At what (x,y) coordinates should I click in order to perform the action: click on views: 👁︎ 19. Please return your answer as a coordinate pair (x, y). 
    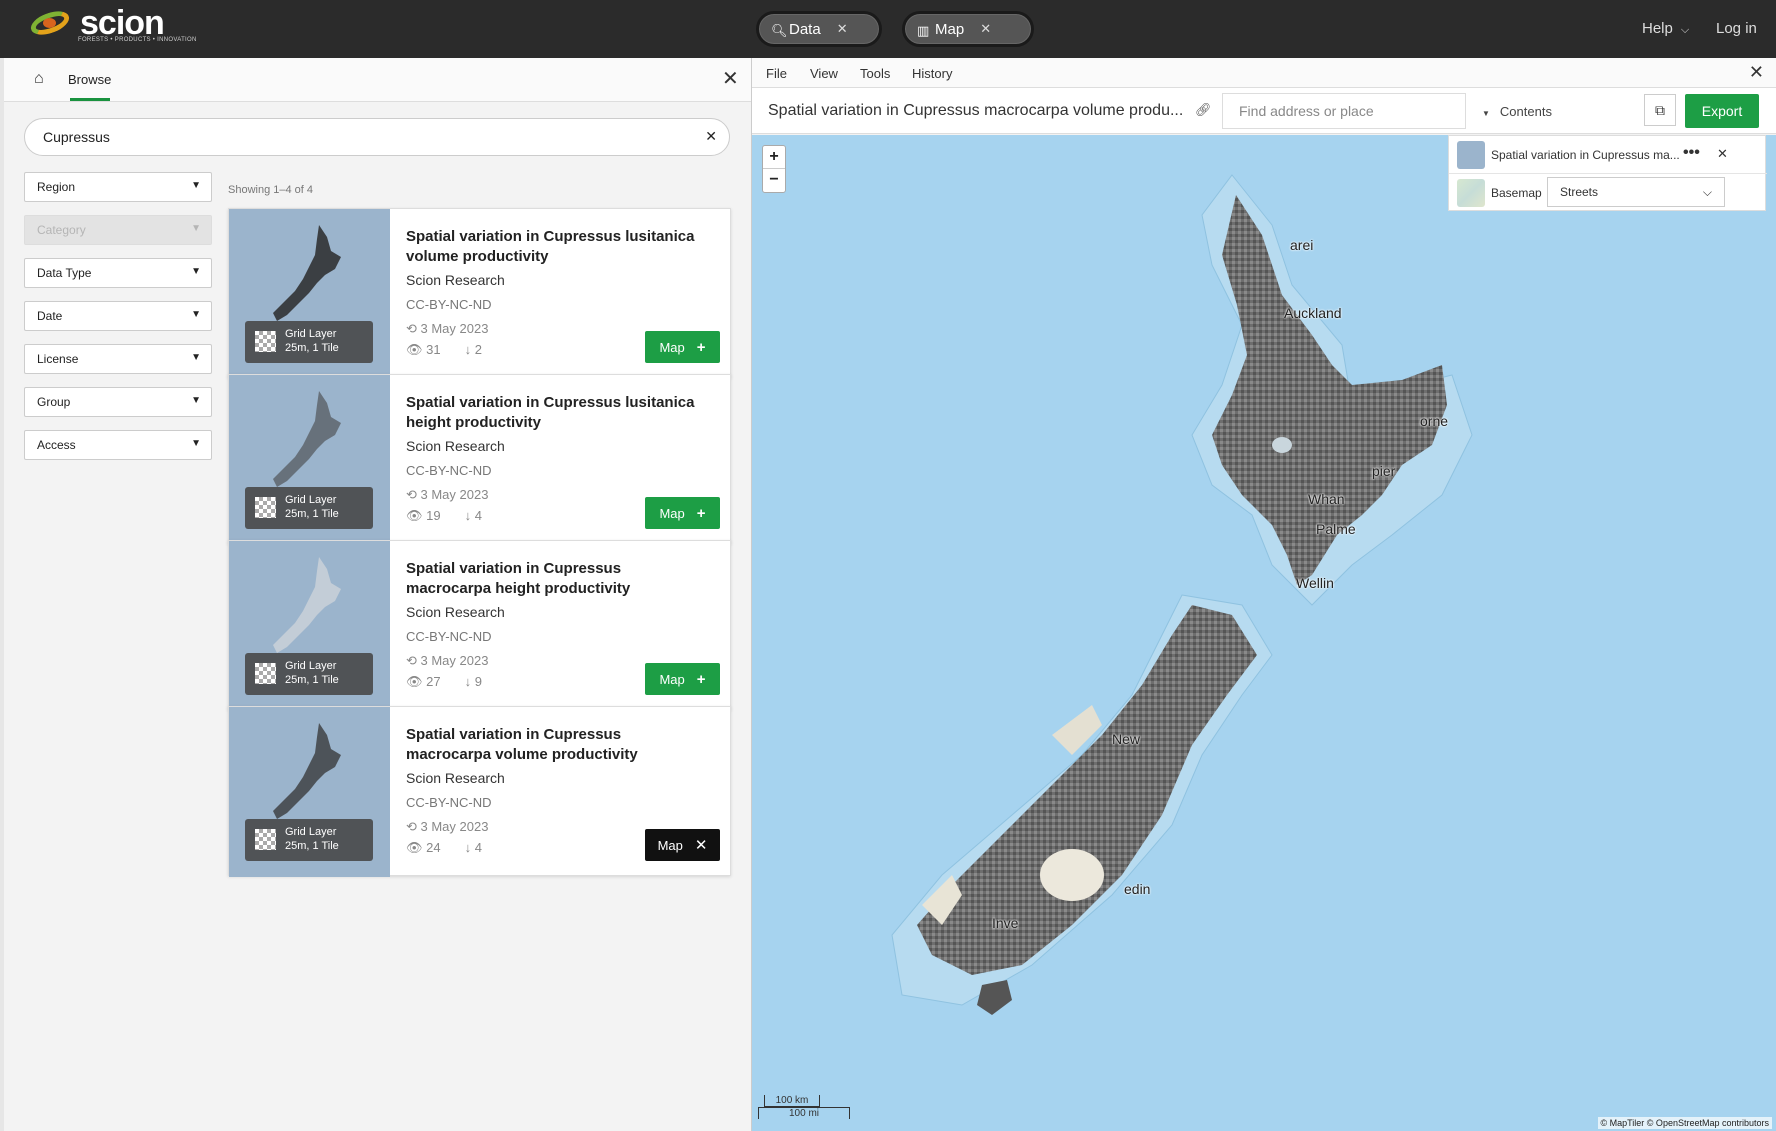
    Looking at the image, I should click on (423, 515).